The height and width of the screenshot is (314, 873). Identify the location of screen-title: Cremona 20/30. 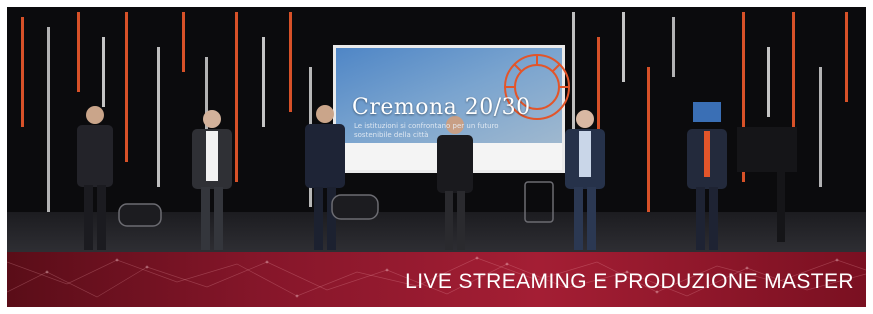
(441, 107).